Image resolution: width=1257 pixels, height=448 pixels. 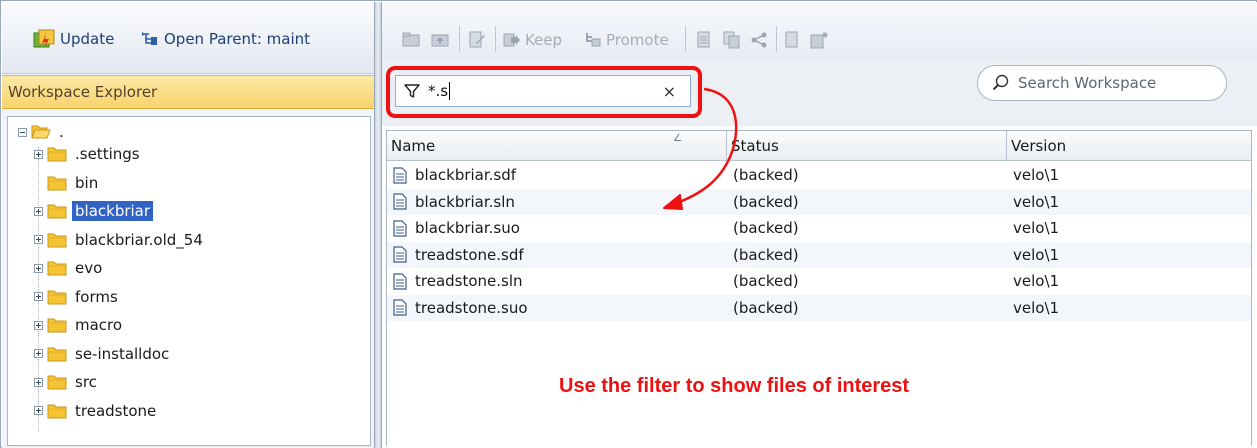 What do you see at coordinates (460, 308) in the screenshot?
I see `file-name-cell: treadstone.suo` at bounding box center [460, 308].